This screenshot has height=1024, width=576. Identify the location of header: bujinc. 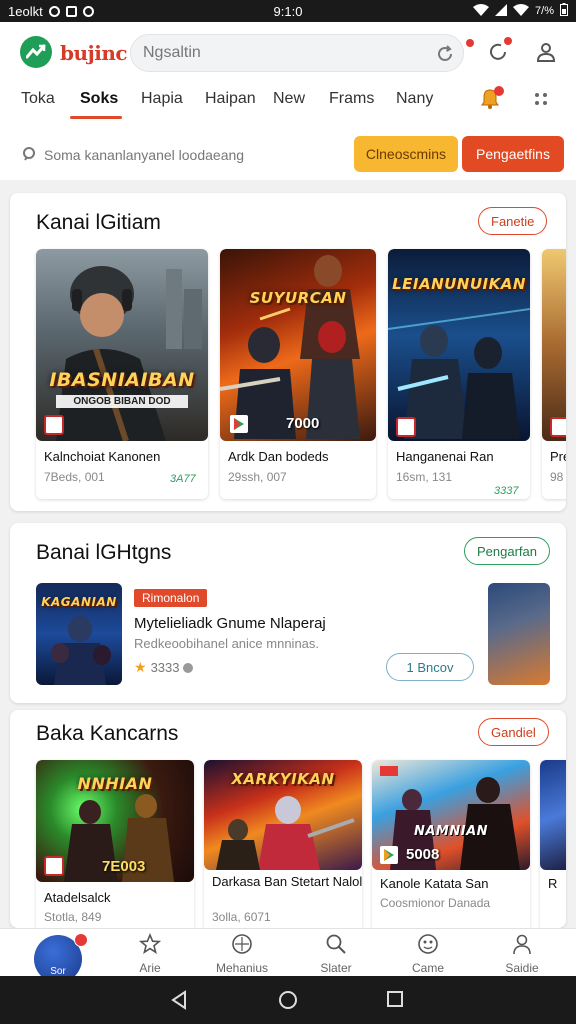
(288, 50).